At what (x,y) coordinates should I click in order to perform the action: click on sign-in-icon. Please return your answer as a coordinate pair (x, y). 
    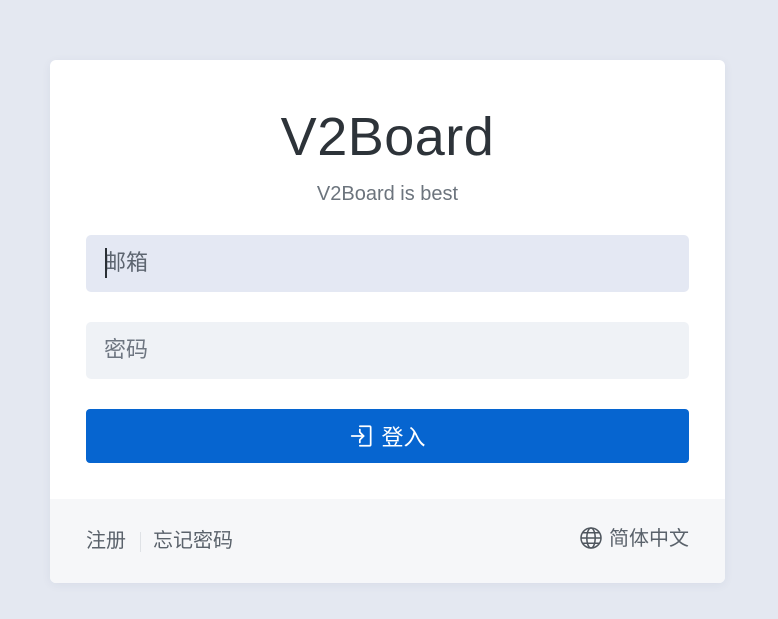
    Looking at the image, I should click on (362, 436).